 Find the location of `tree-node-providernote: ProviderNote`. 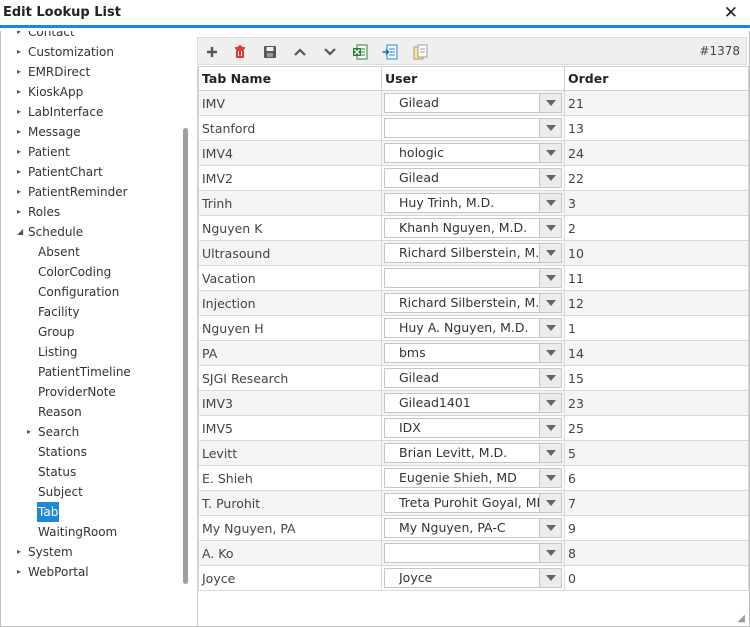

tree-node-providernote: ProviderNote is located at coordinates (72, 392).